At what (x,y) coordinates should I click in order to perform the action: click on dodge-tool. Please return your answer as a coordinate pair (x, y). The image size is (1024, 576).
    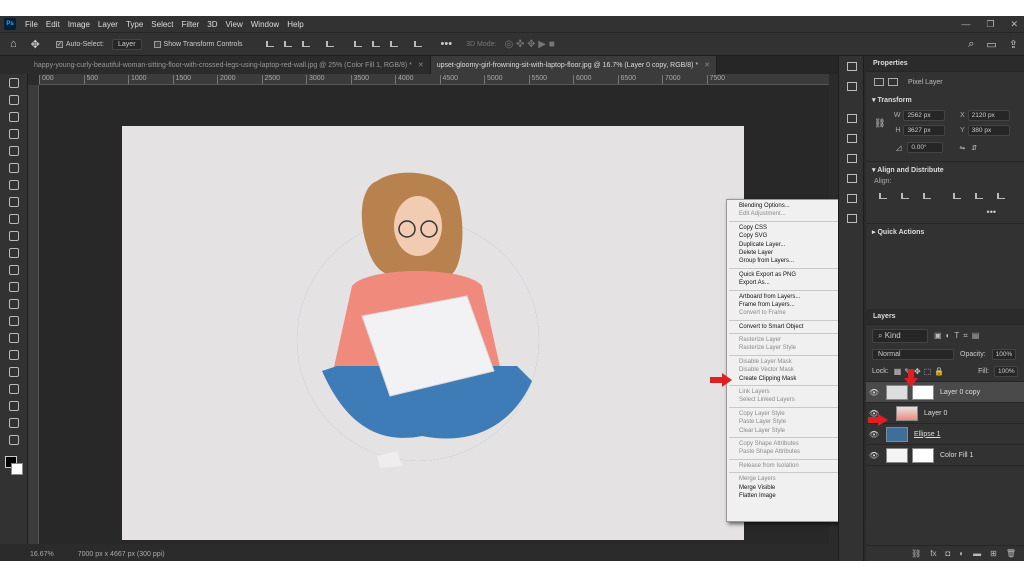
    Looking at the image, I should click on (14, 320).